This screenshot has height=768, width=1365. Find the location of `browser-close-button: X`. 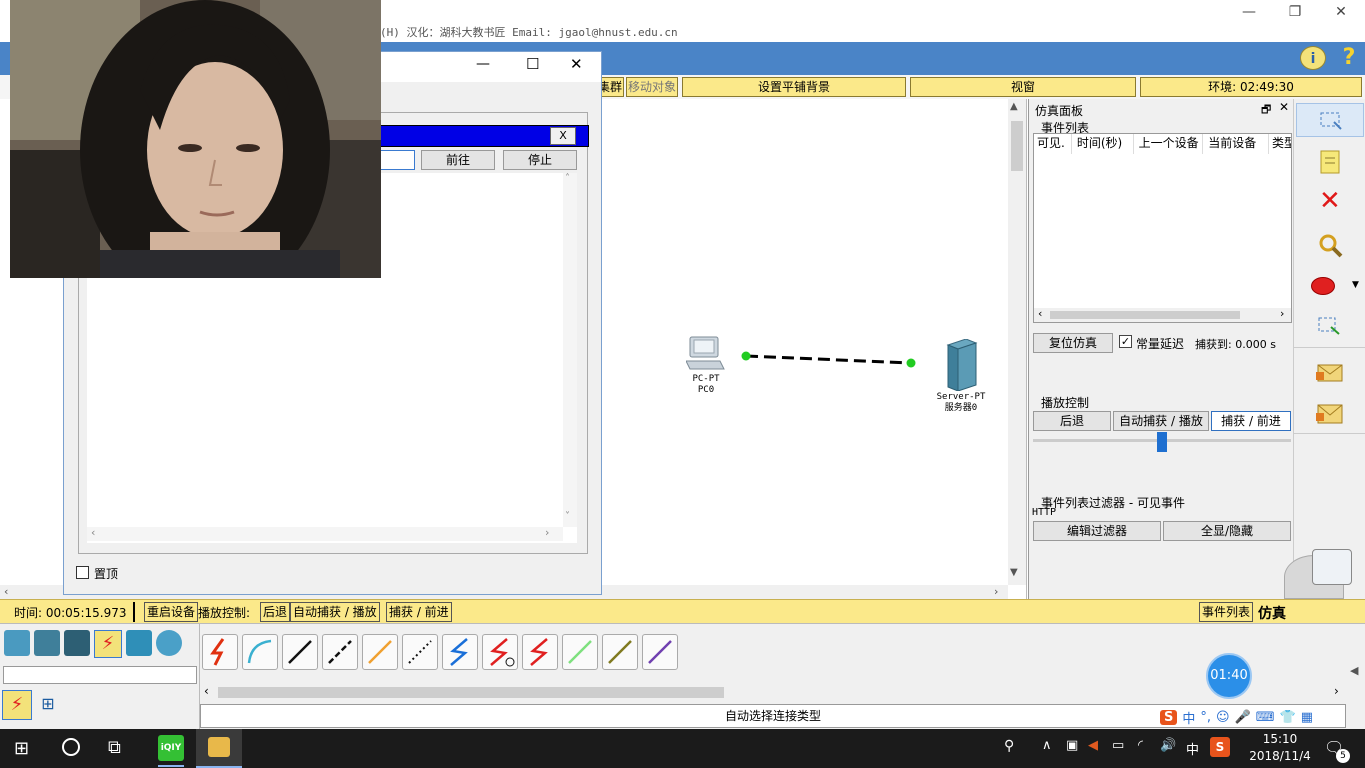

browser-close-button: X is located at coordinates (563, 136).